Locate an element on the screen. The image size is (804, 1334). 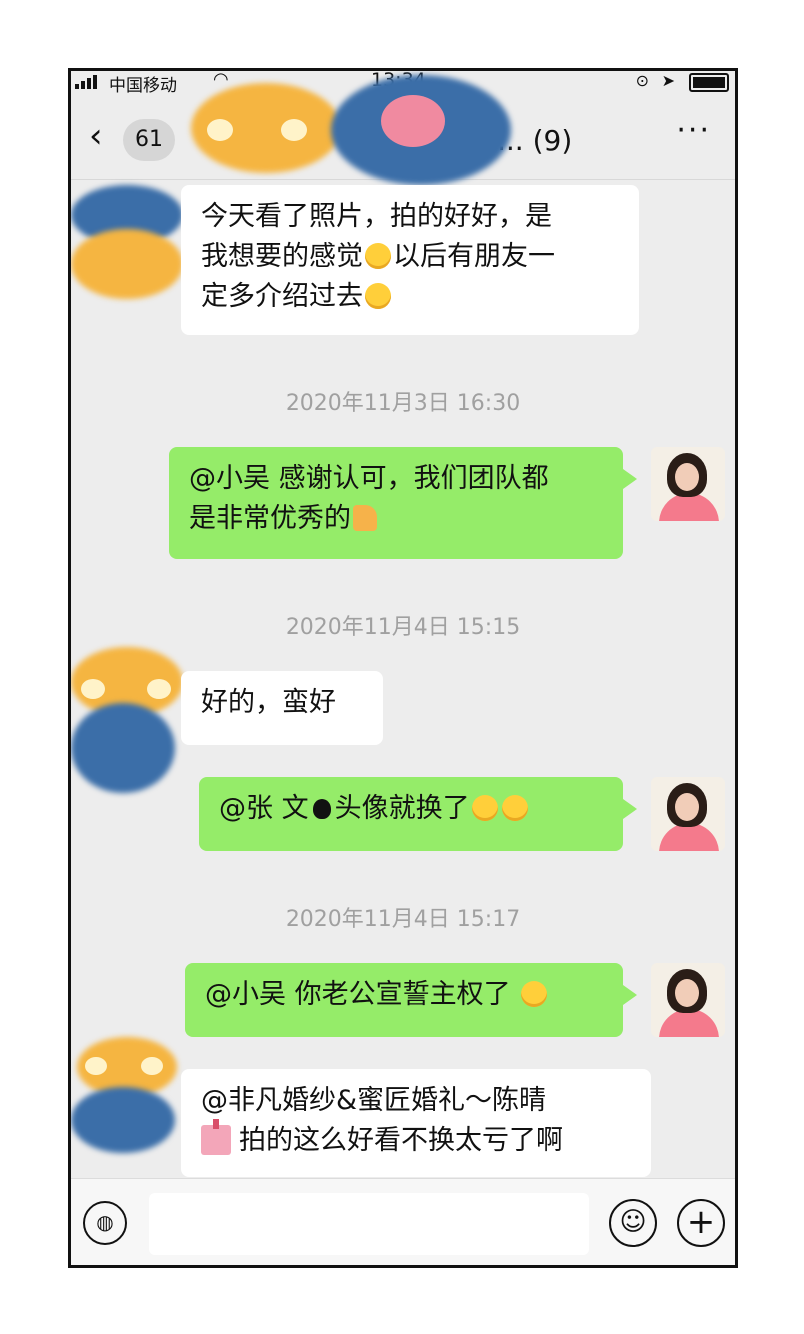
message-bubble-outgoing: @小吴 感谢认可，我们团队都 是非常优秀的 is located at coordinates (403, 503).